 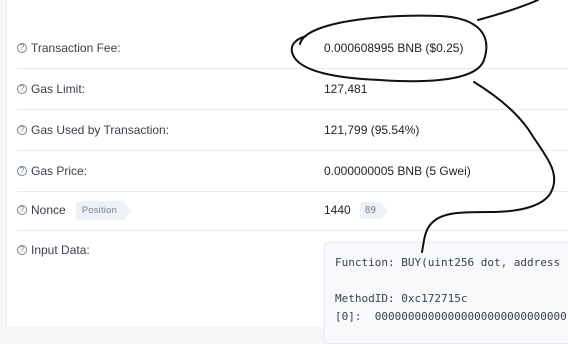 I want to click on gas-used-value: 121,799 (95.54%), so click(x=372, y=130).